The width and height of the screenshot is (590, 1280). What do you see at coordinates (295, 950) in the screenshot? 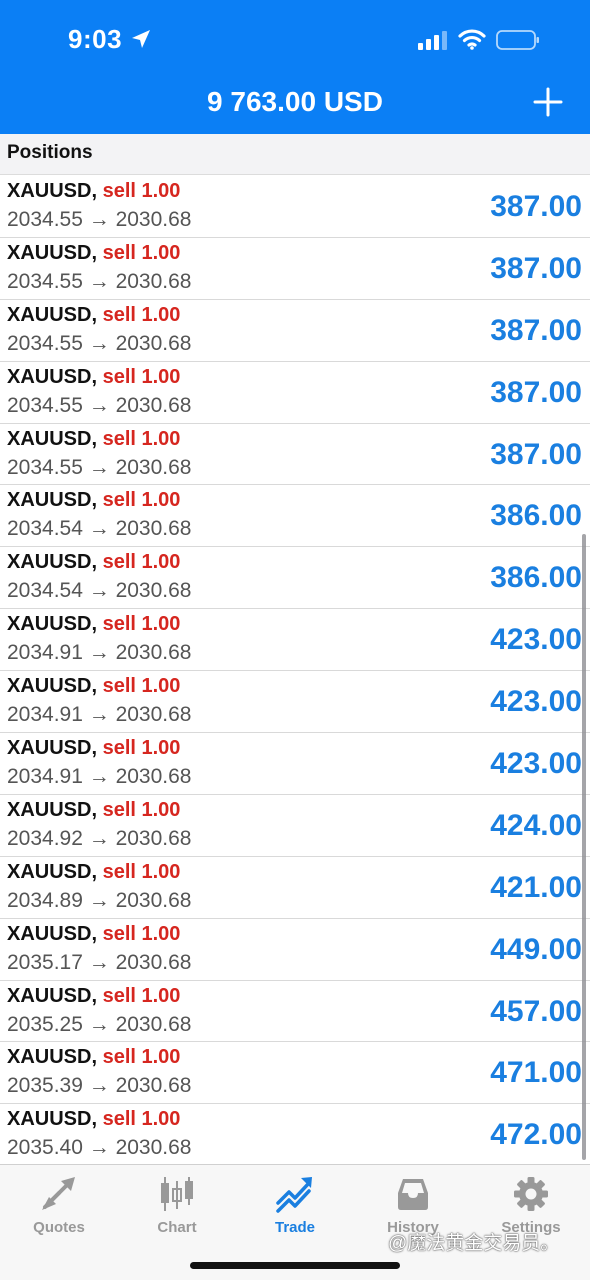
I see `position-row: XAUUSD, sell 1.00 2035.17 → 2030.68 449.00` at bounding box center [295, 950].